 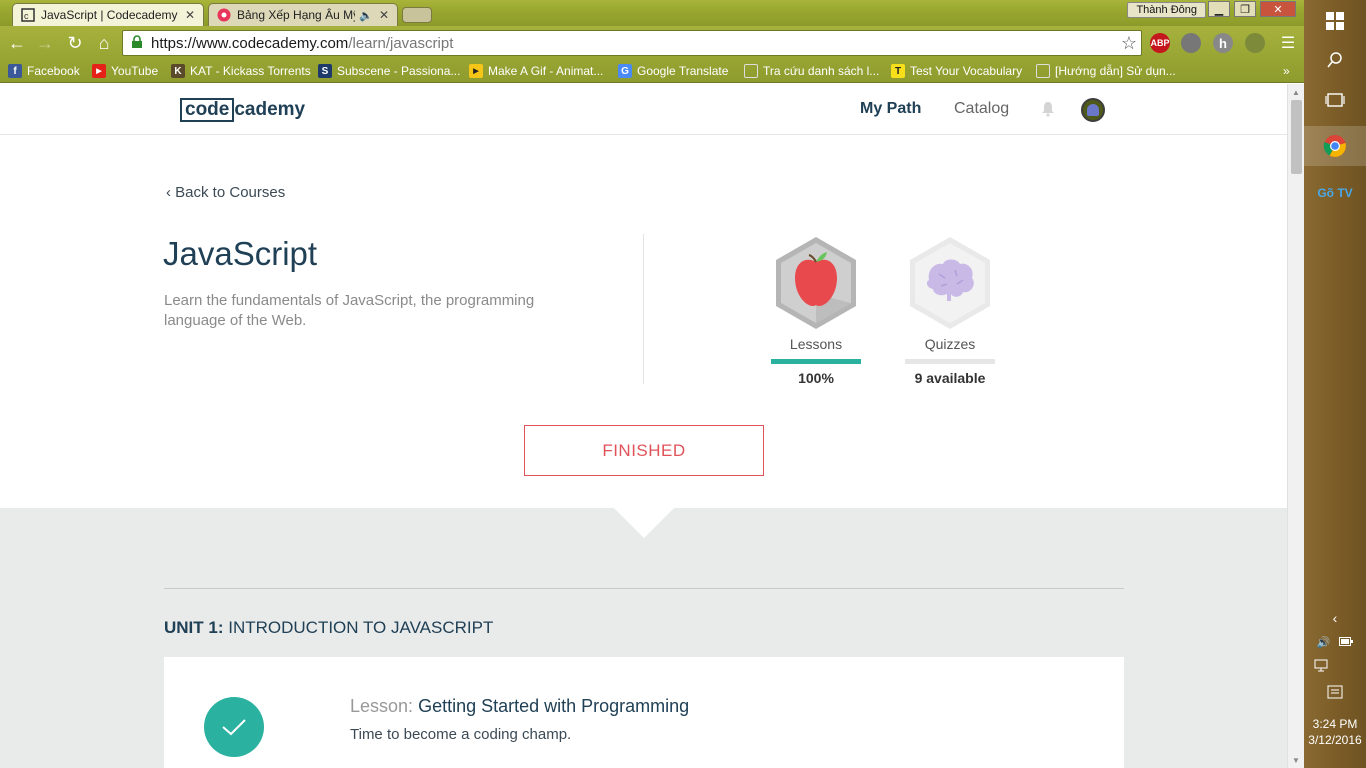 What do you see at coordinates (644, 450) in the screenshot?
I see `finished-button: FINISHED` at bounding box center [644, 450].